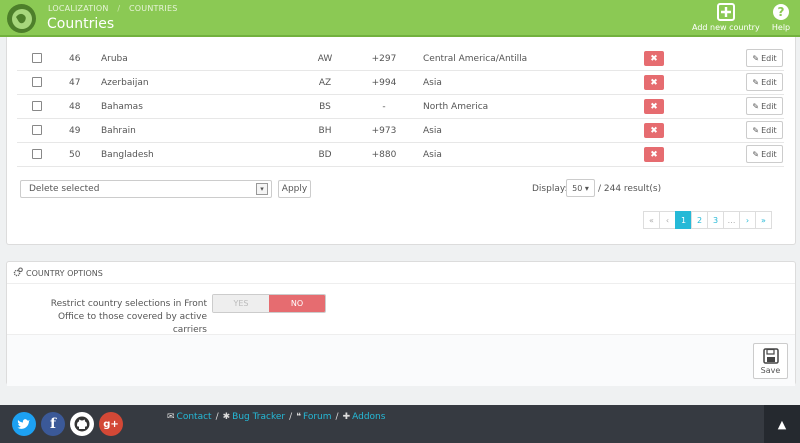 This screenshot has width=800, height=443. Describe the element at coordinates (127, 155) in the screenshot. I see `cell-country-name: Bangladesh` at that location.